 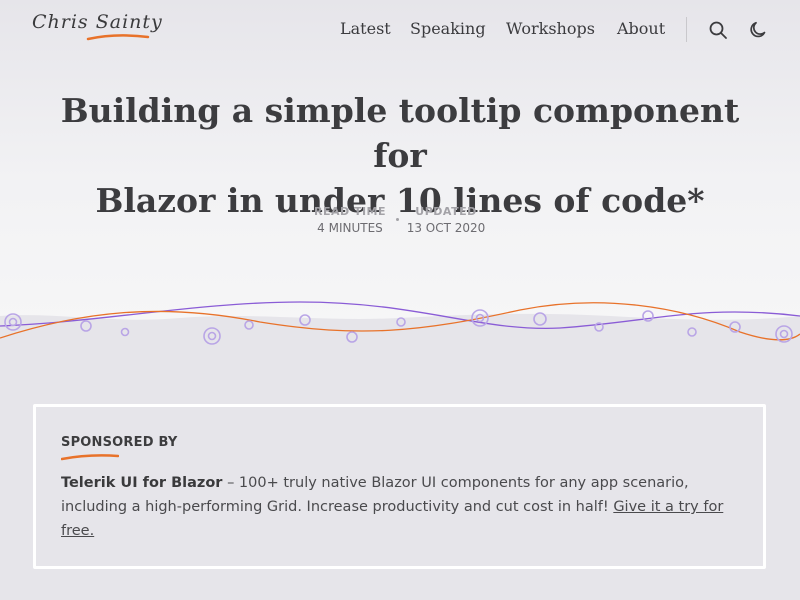 What do you see at coordinates (446, 211) in the screenshot?
I see `updated-label: UPDATED` at bounding box center [446, 211].